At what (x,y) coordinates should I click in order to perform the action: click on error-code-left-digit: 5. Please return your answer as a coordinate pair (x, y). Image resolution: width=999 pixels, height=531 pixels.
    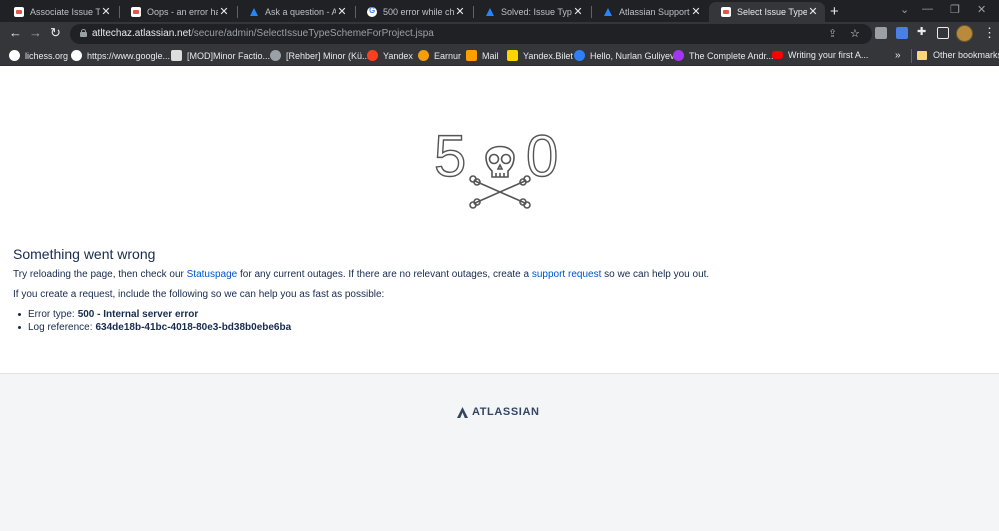
    Looking at the image, I should click on (450, 156).